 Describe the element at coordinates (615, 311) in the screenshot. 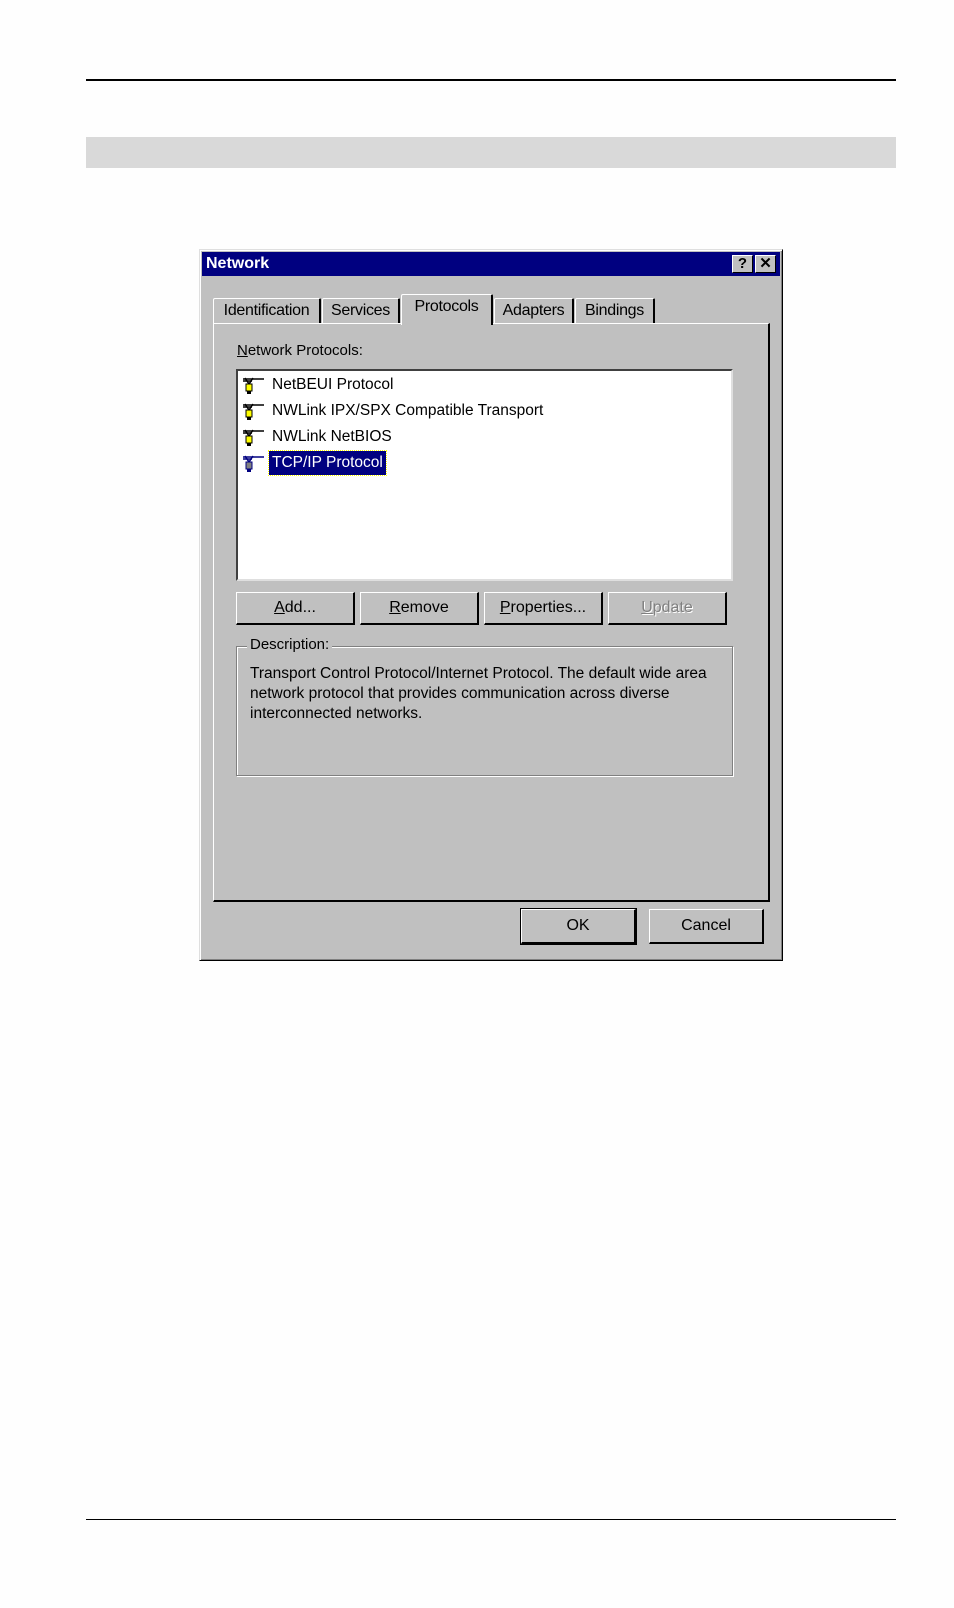

I see `tab-bindings: Bindings` at that location.